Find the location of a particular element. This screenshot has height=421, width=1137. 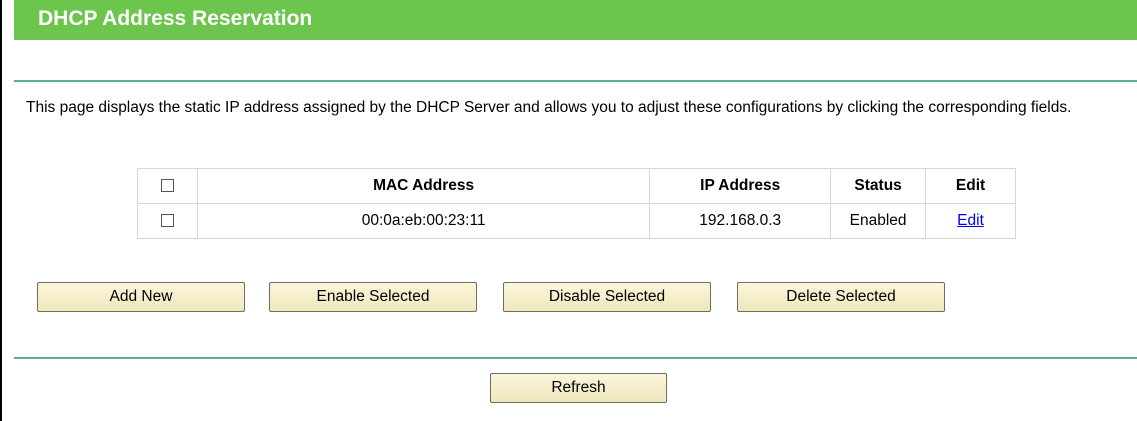

column-header-ip: IP Address is located at coordinates (740, 186).